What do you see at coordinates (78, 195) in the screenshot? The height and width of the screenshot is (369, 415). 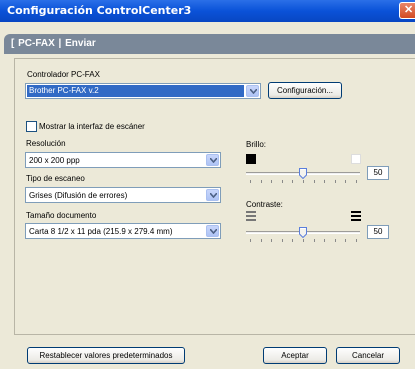 I see `scan-type-select-value: Grises (Difusión de errores)` at bounding box center [78, 195].